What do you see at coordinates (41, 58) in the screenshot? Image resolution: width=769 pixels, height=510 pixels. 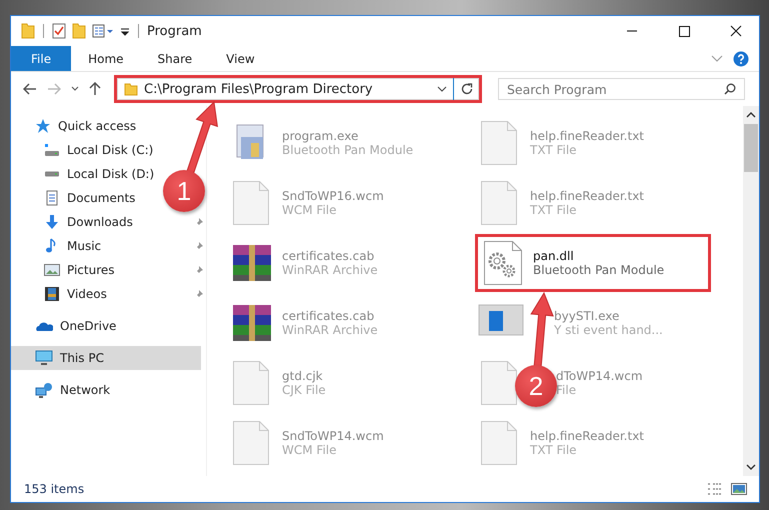 I see `ribbon-tab: File` at bounding box center [41, 58].